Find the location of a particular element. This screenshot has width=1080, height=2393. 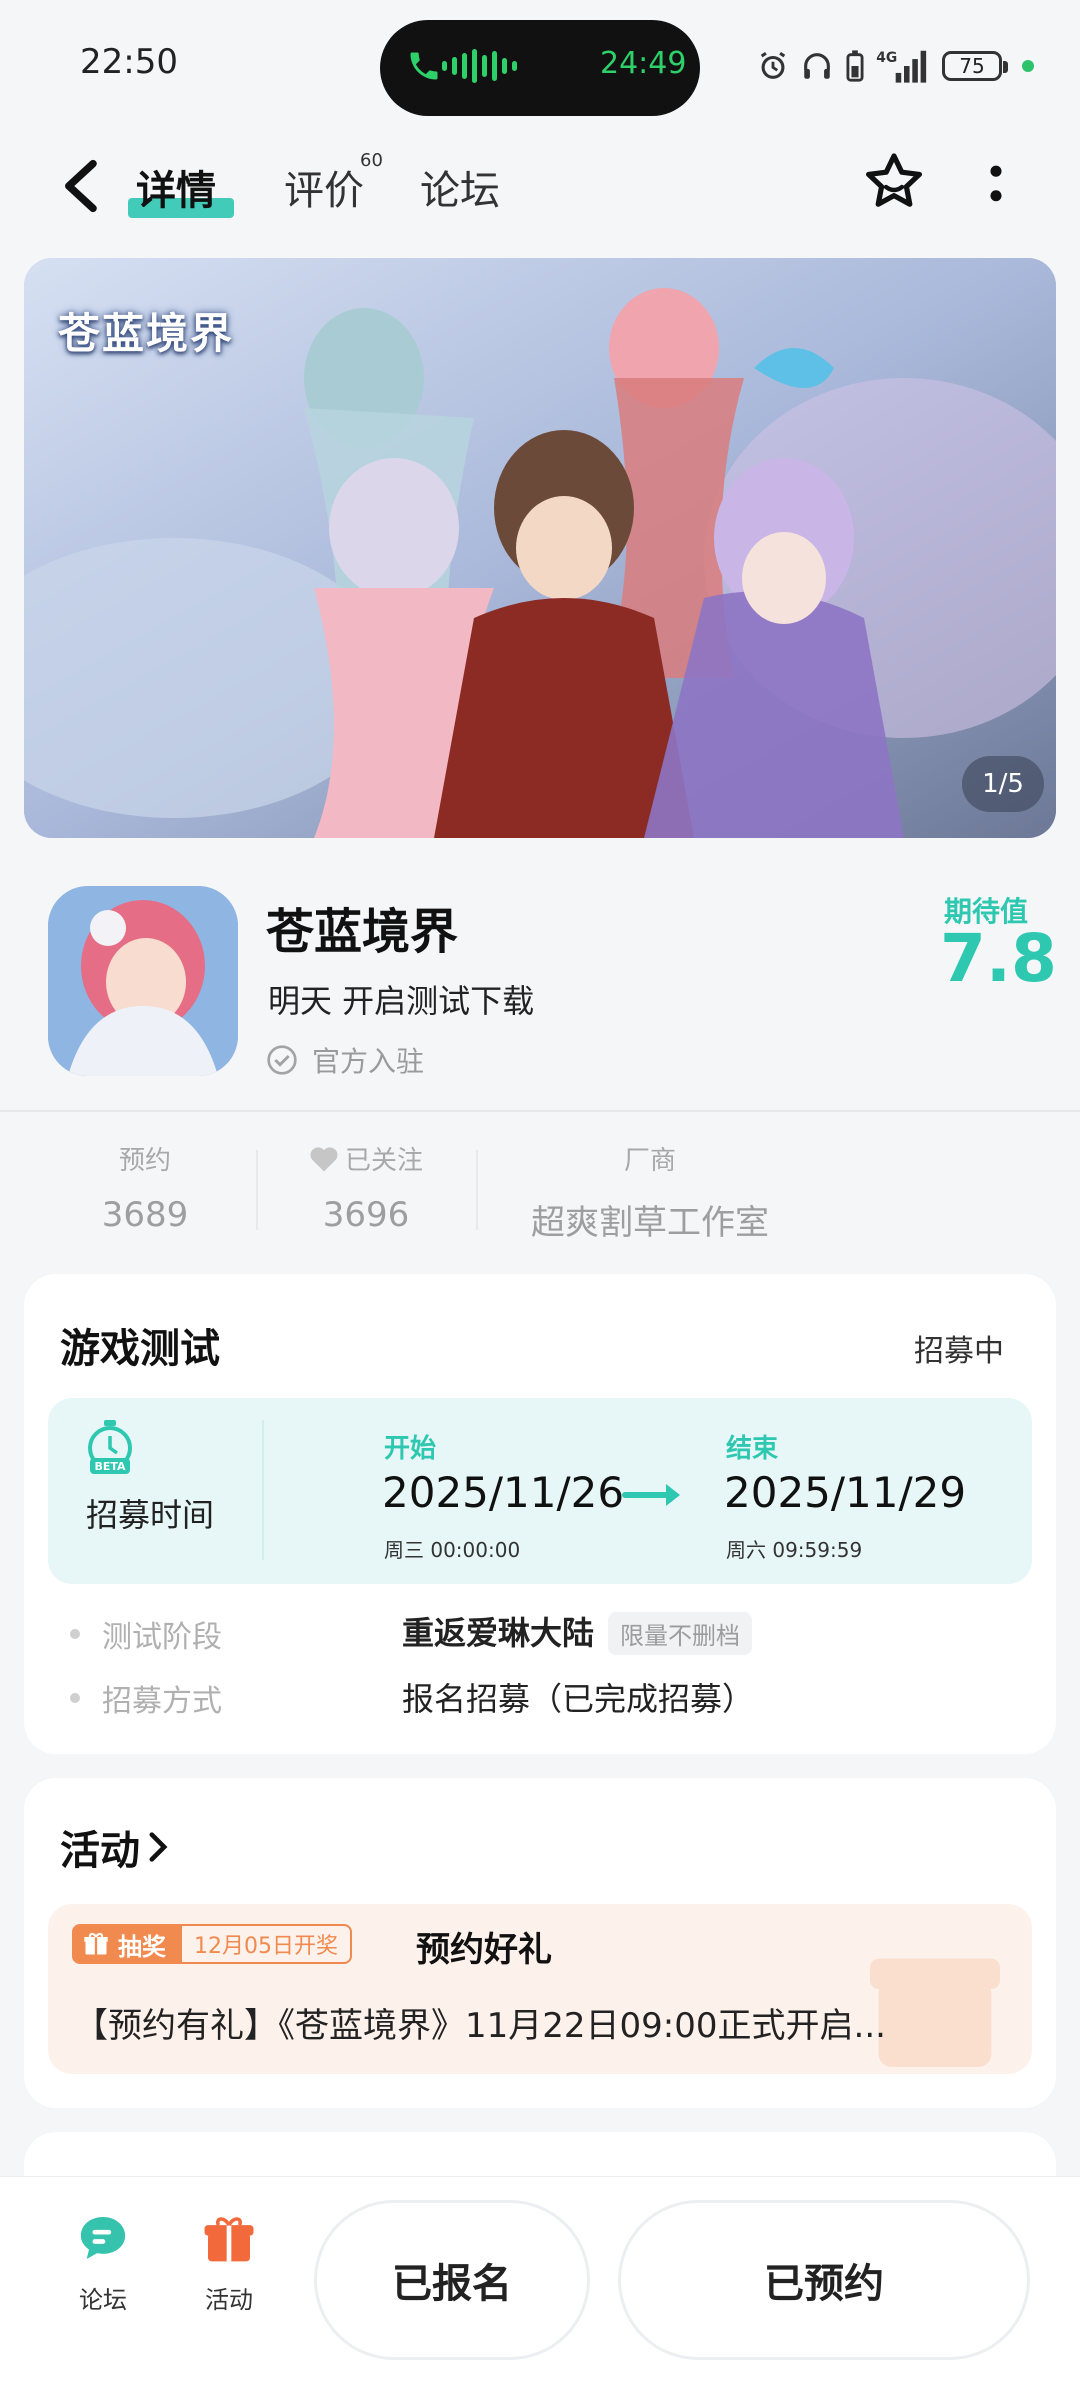

lottery-tag-label: 抽奖 is located at coordinates (142, 1946).